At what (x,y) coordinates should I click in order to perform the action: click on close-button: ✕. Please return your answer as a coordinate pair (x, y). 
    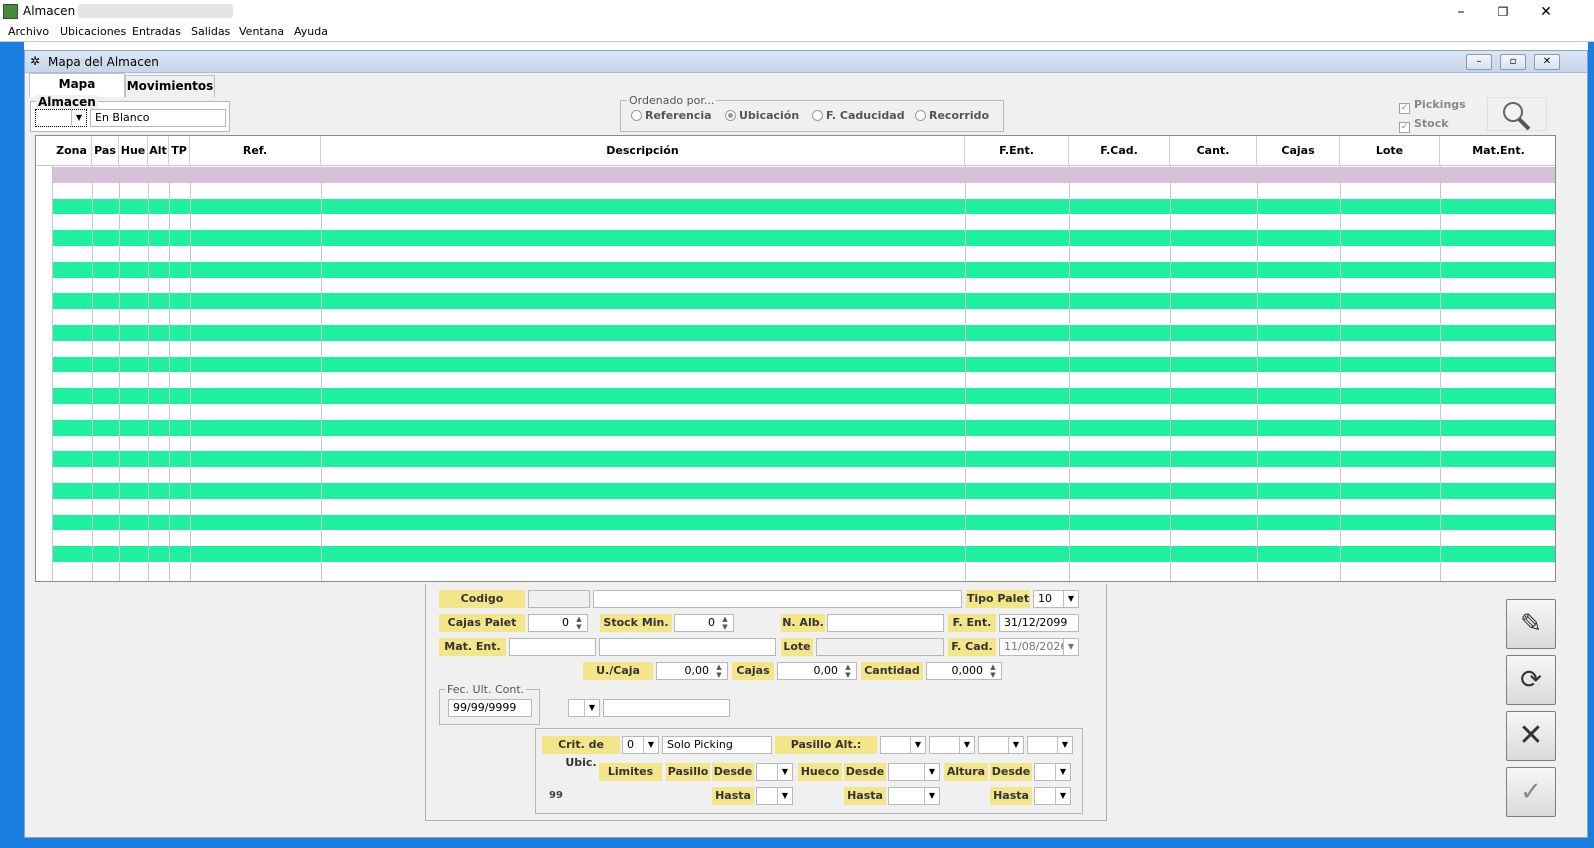
    Looking at the image, I should click on (1546, 12).